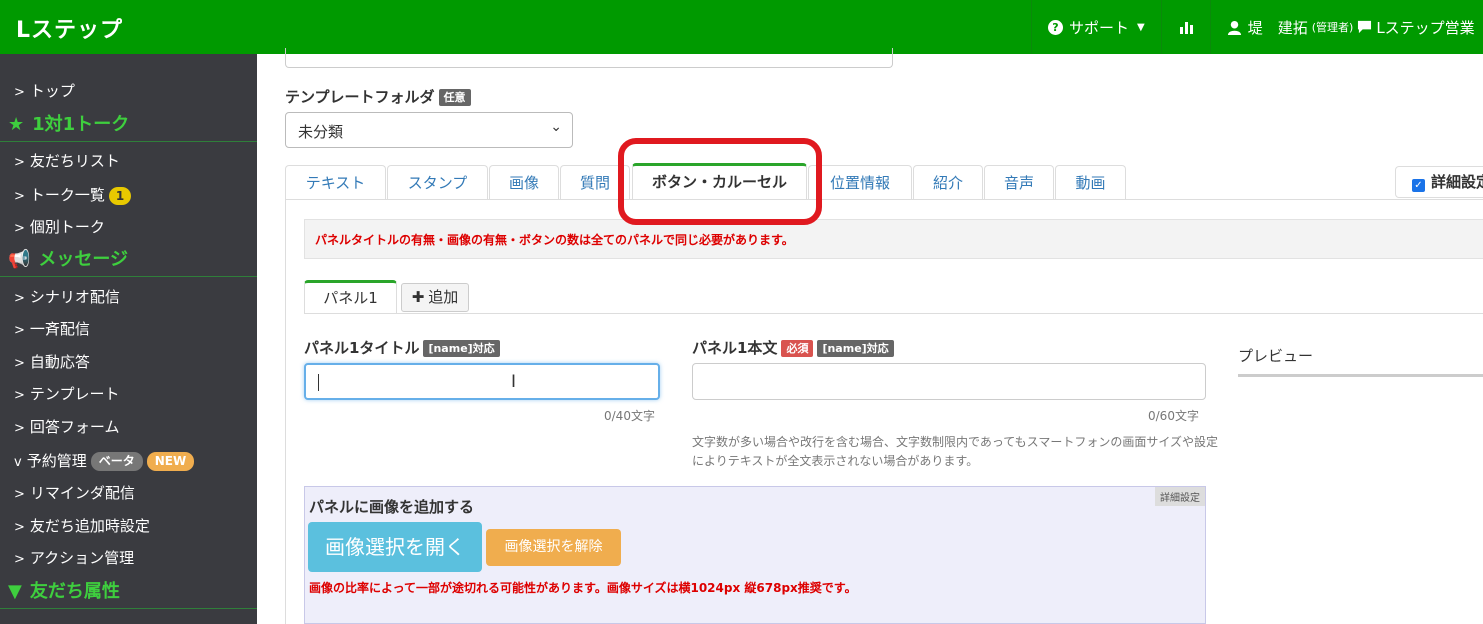  What do you see at coordinates (392, 507) in the screenshot?
I see `image-section-title: パネルに画像を追加する` at bounding box center [392, 507].